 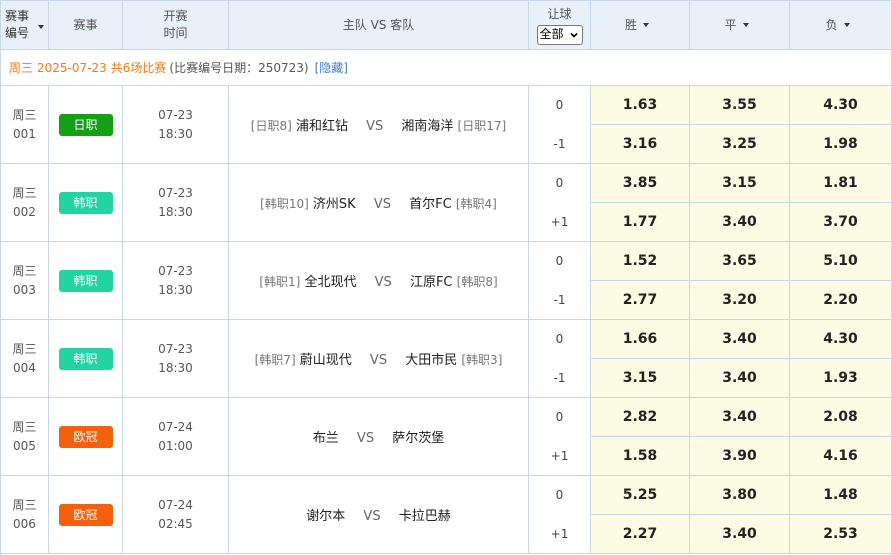 I want to click on chevron-down-icon, so click(x=573, y=35).